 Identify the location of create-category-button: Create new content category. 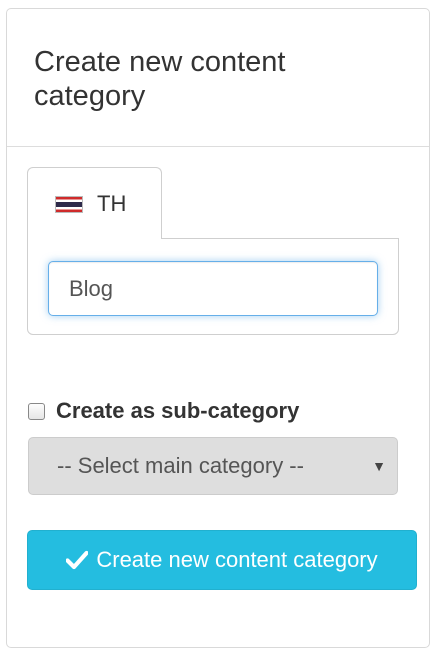
(222, 560).